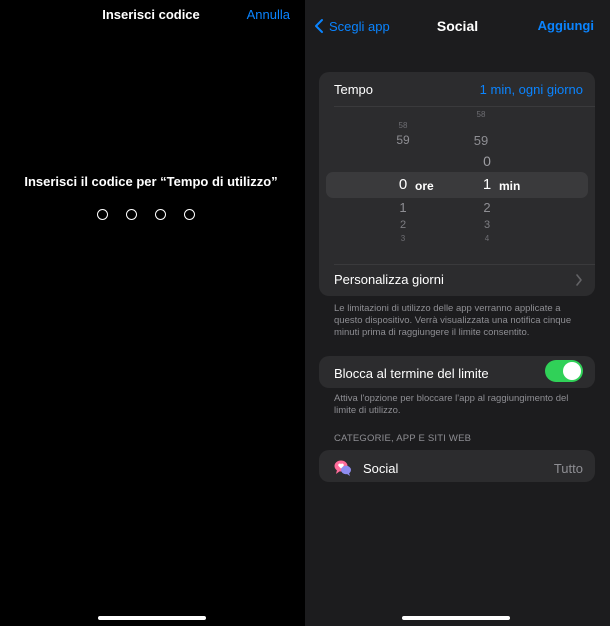 The image size is (610, 626). I want to click on category-name: Social, so click(381, 468).